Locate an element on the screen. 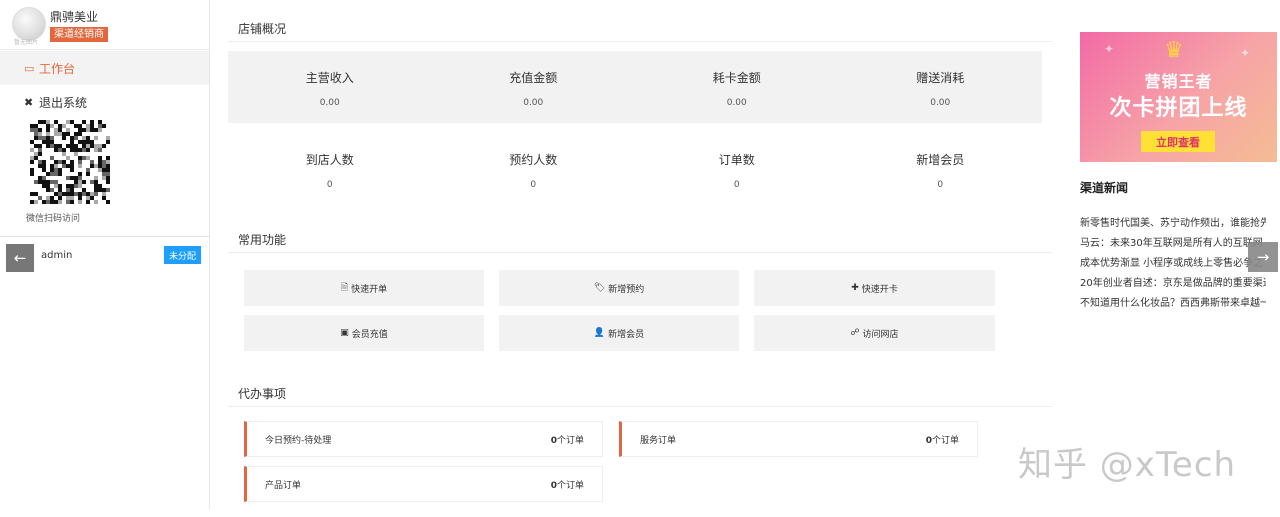  stat-visitors: 到店人数 0 is located at coordinates (330, 169).